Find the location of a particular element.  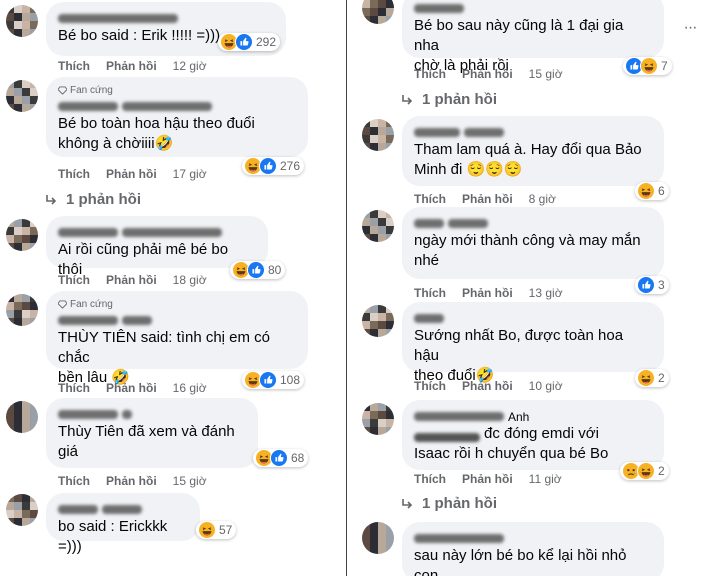

comment-bubble: ngày mới thành công và may mắn nhé is located at coordinates (533, 243).